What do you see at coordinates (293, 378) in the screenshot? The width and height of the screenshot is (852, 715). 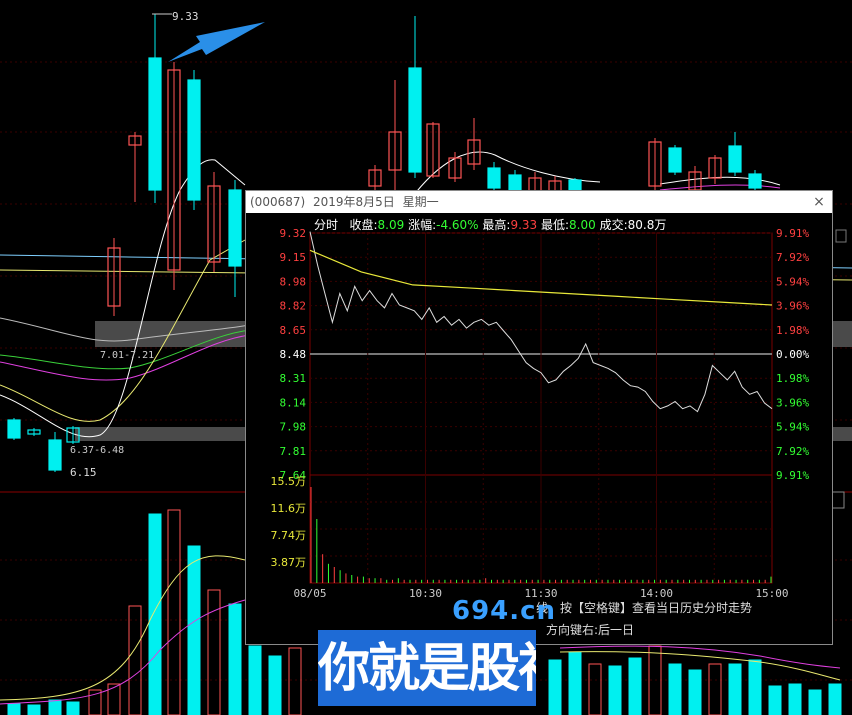 I see `price-tick: 8.31` at bounding box center [293, 378].